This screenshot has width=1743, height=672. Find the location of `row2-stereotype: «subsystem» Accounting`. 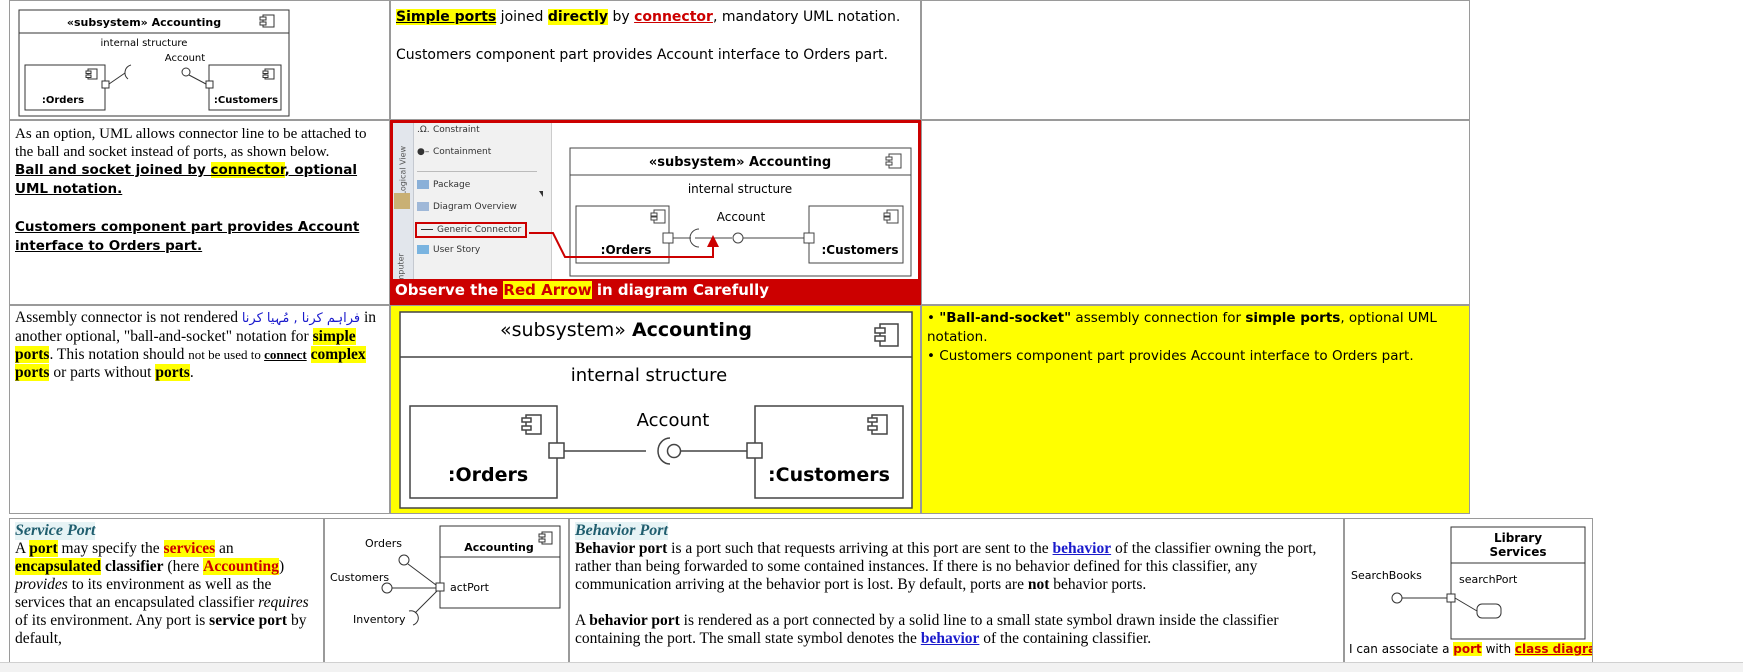

row2-stereotype: «subsystem» Accounting is located at coordinates (740, 162).